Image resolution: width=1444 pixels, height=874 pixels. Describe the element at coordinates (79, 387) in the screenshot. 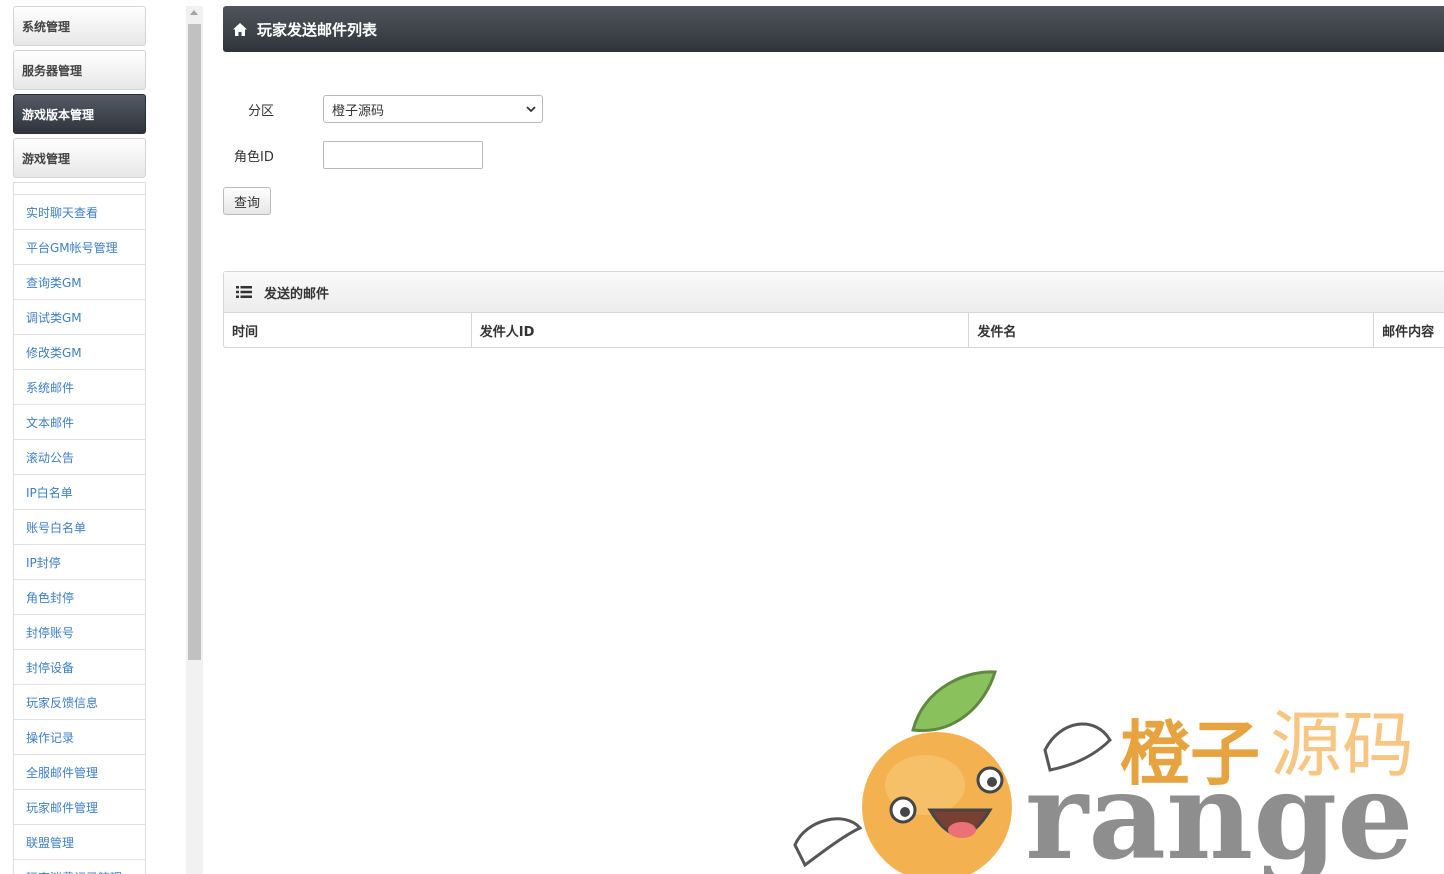

I see `sidebar-item-system-mail: 系统邮件` at that location.